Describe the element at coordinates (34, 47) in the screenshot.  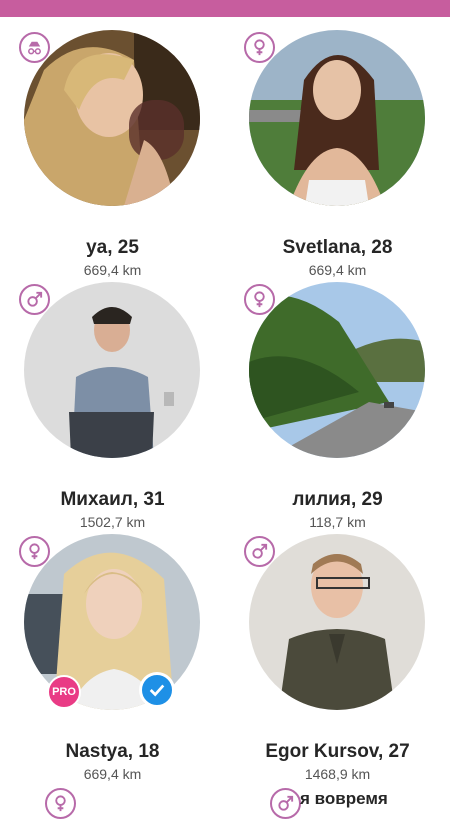
I see `incognito-icon` at that location.